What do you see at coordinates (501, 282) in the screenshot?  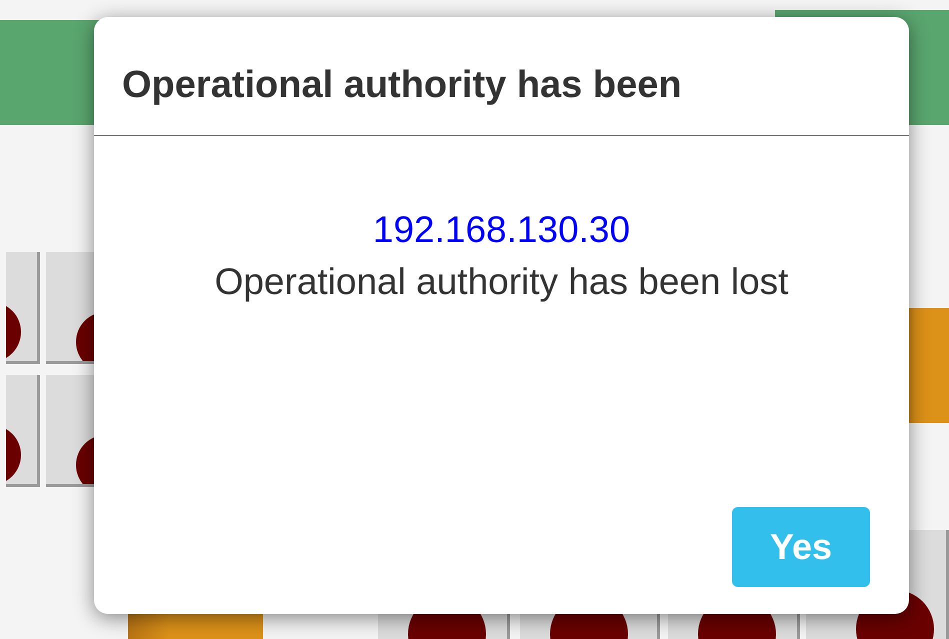 I see `dialog-message: Operational authority has been lost` at bounding box center [501, 282].